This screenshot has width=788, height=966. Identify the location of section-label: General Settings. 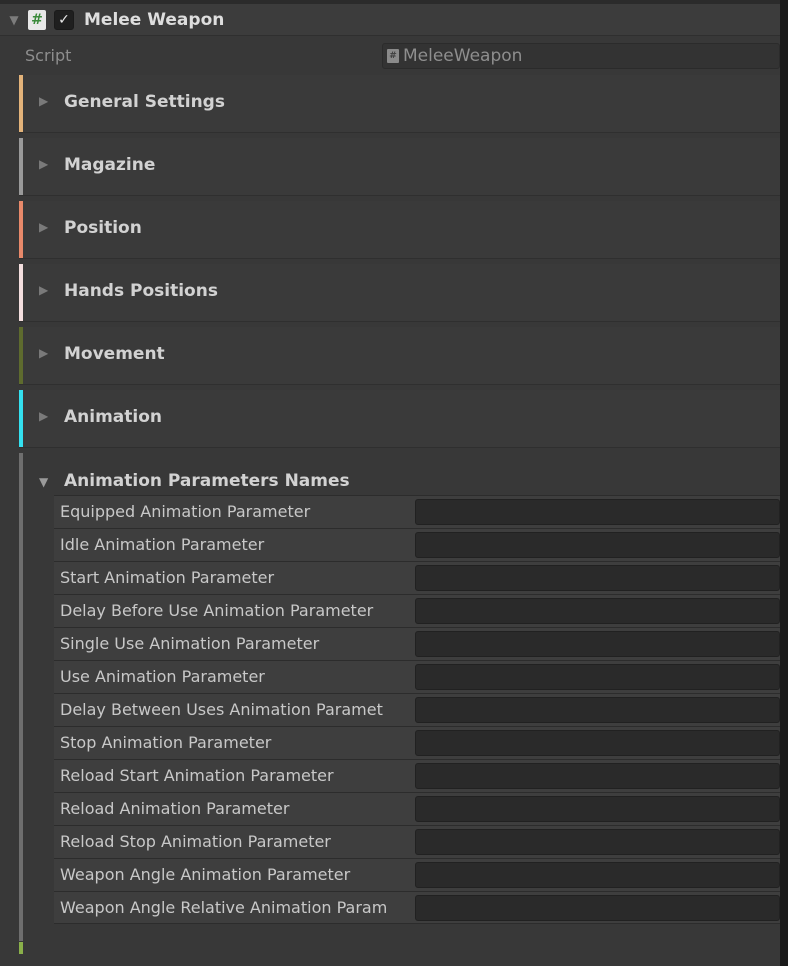
(144, 102).